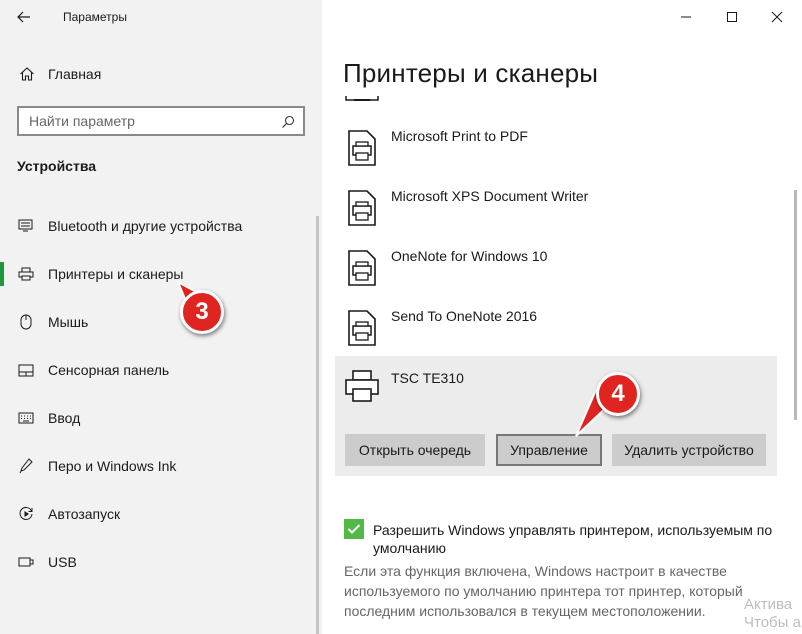 The width and height of the screenshot is (802, 634). What do you see at coordinates (161, 322) in the screenshot?
I see `sidebar-item-mouse: Мышь` at bounding box center [161, 322].